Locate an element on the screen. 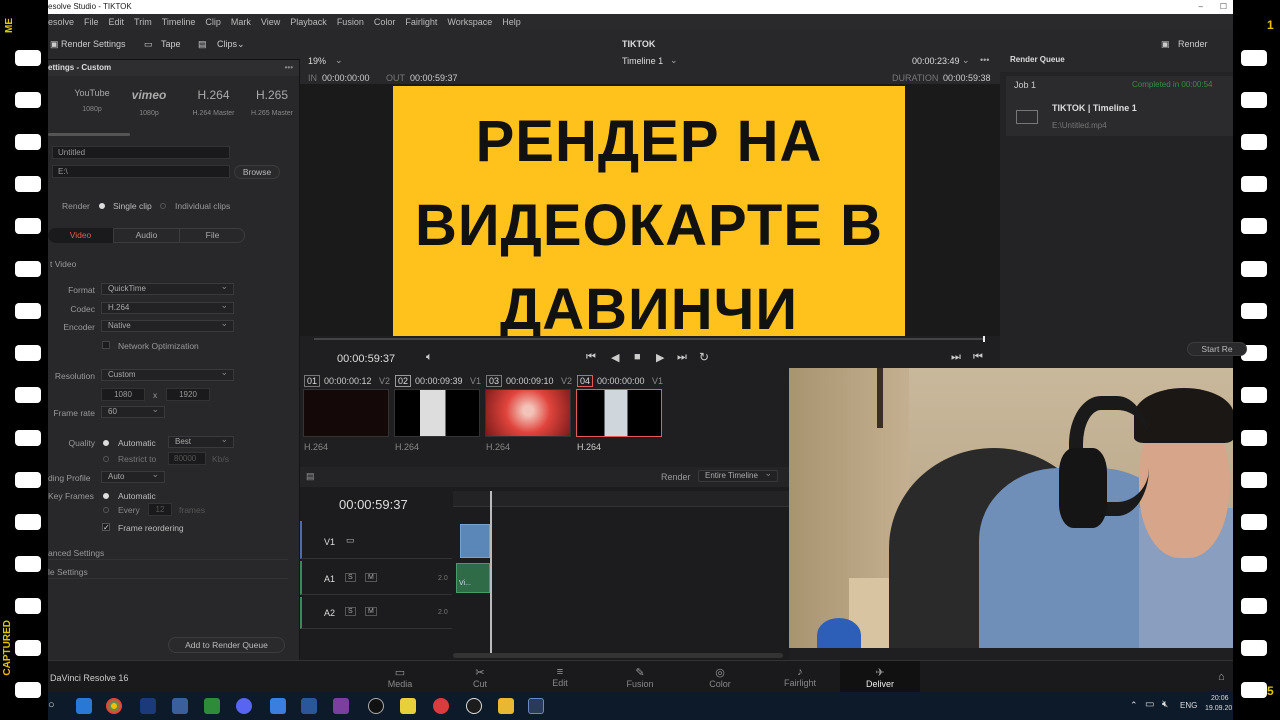 This screenshot has width=1280, height=720. advanced-settings-toggle: anced Settings is located at coordinates (76, 553).